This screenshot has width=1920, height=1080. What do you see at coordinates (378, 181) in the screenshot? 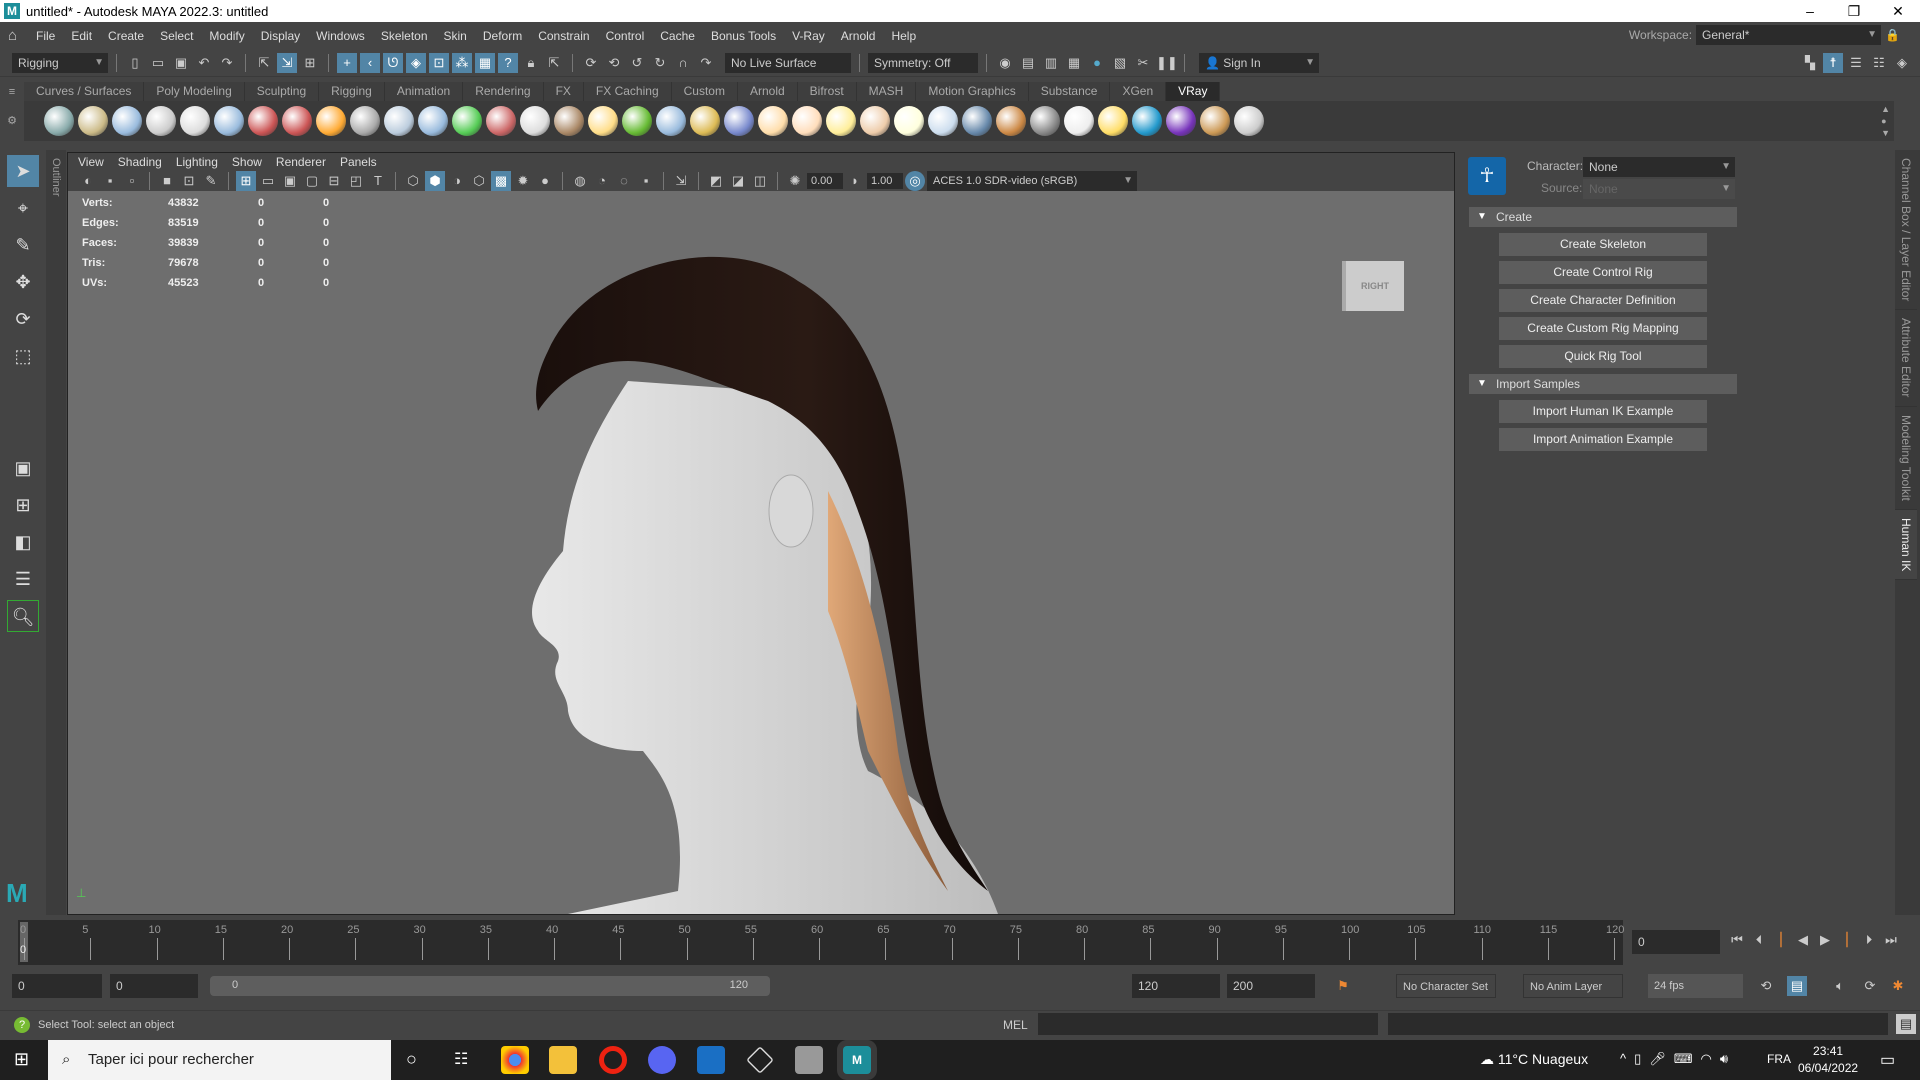
I see `safe-title-icon: T` at bounding box center [378, 181].